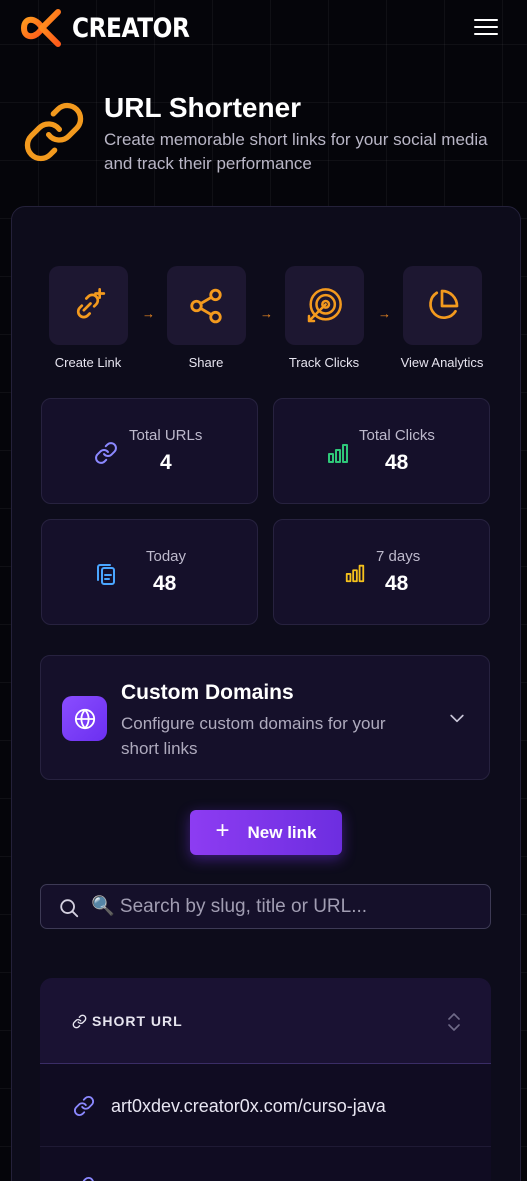 The width and height of the screenshot is (527, 1181). I want to click on link-plus-icon, so click(91, 302).